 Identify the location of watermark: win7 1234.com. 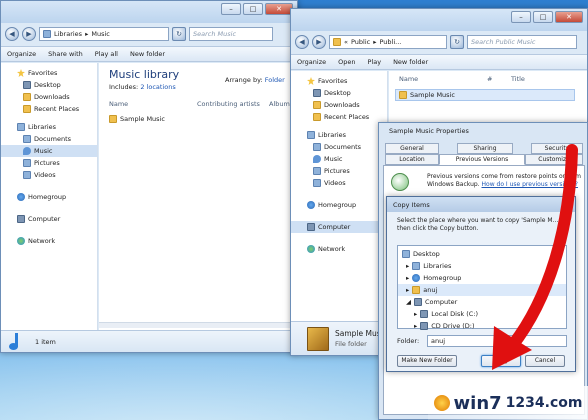
(508, 403).